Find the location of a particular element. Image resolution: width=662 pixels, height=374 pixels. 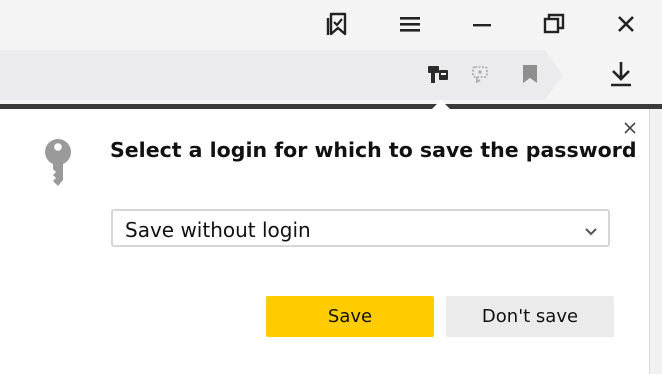

key-icon is located at coordinates (58, 166).